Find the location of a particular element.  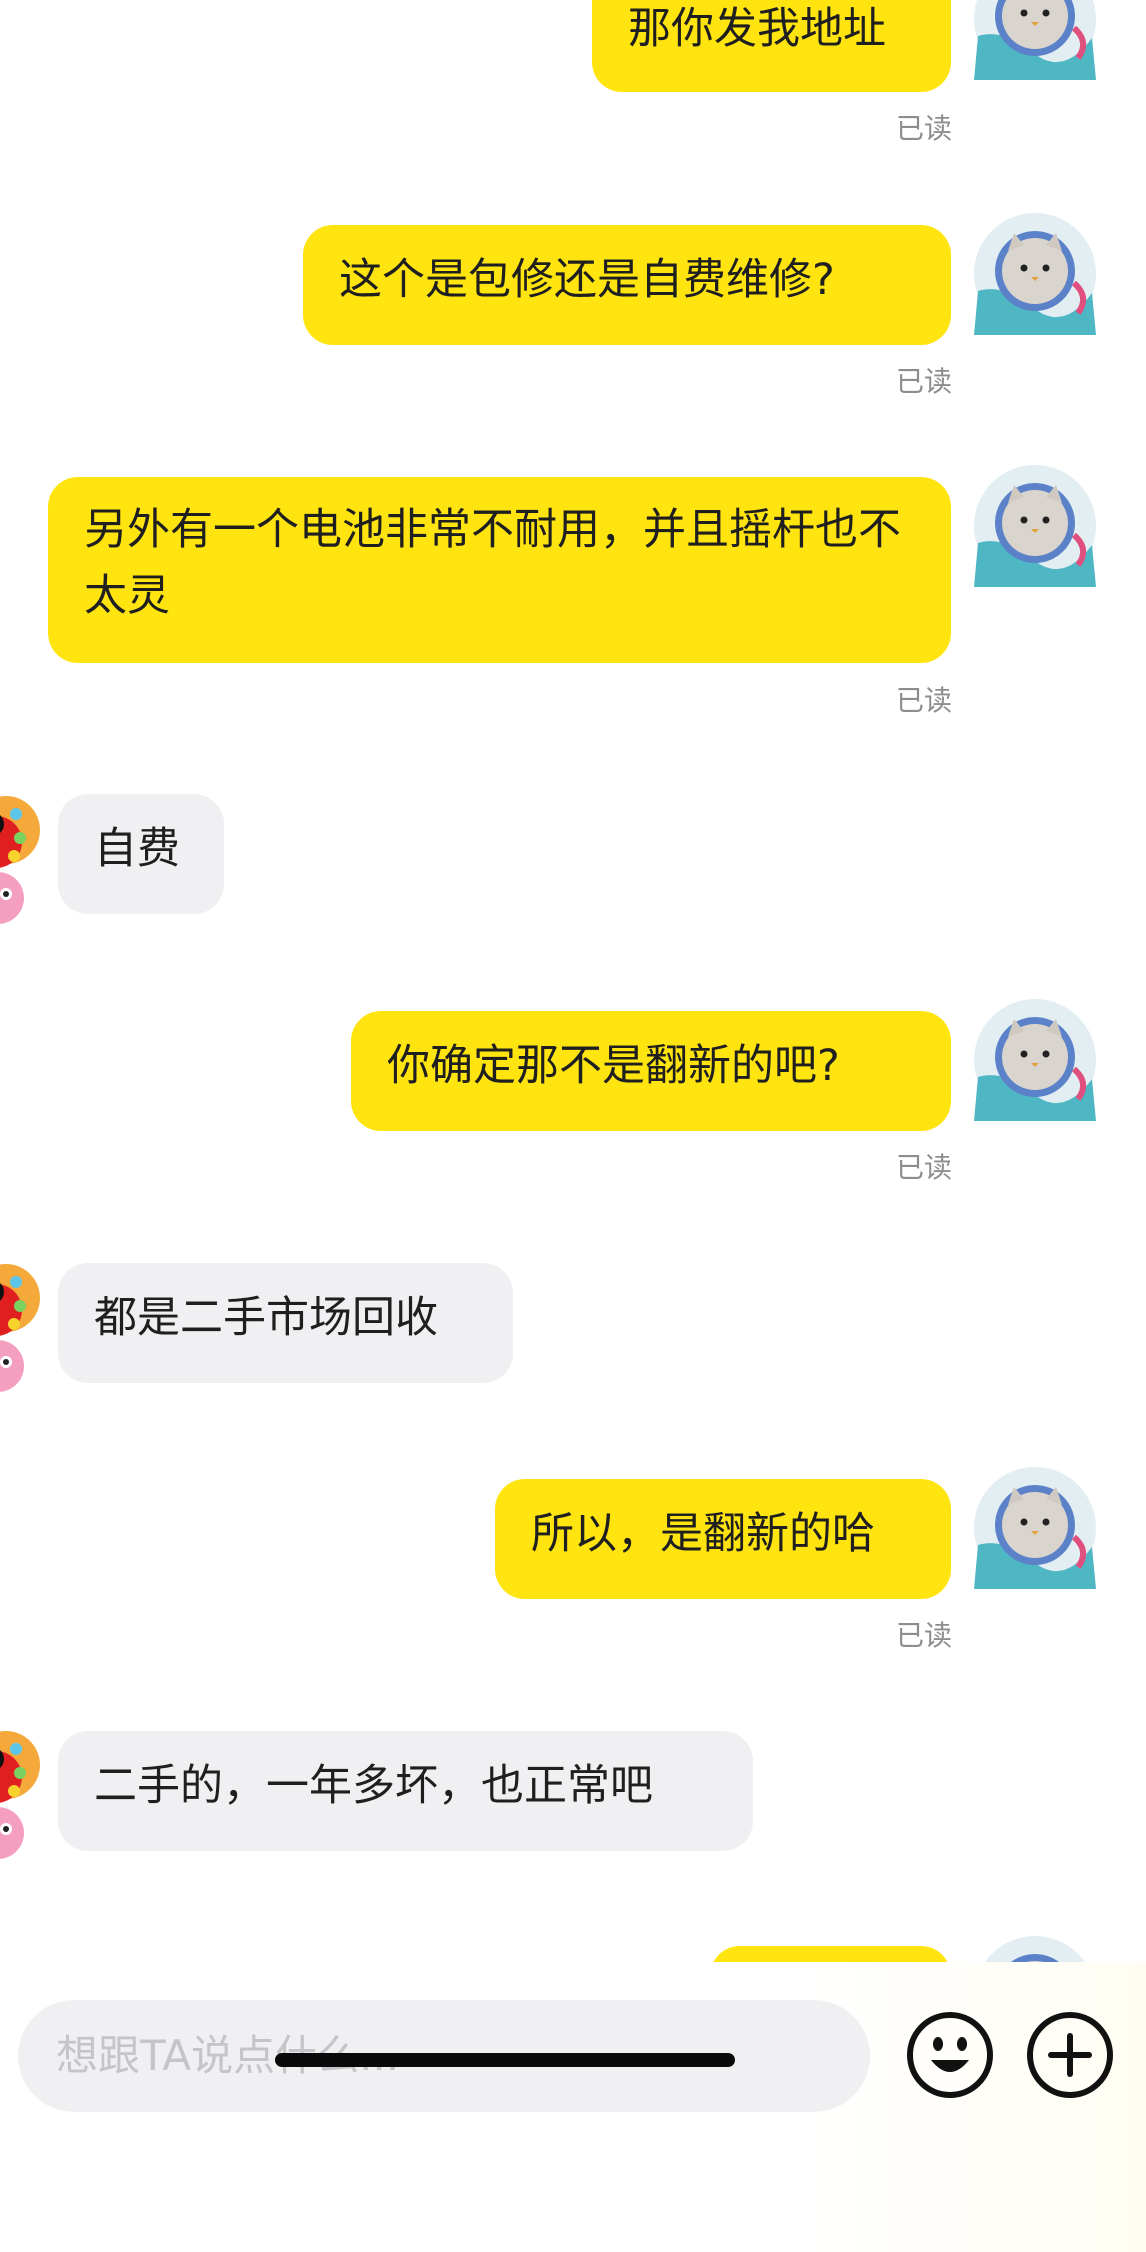

contact-message-bubble: 二手的，一年多坏，也正常吧 is located at coordinates (405, 1791).